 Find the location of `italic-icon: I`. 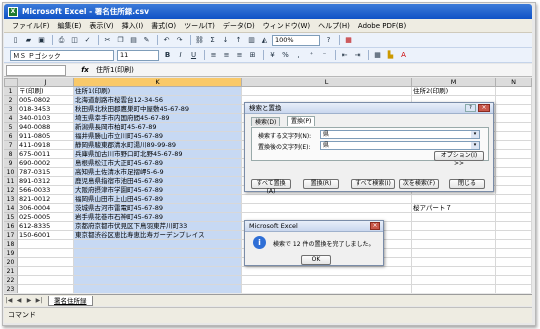

italic-icon: I is located at coordinates (180, 55).